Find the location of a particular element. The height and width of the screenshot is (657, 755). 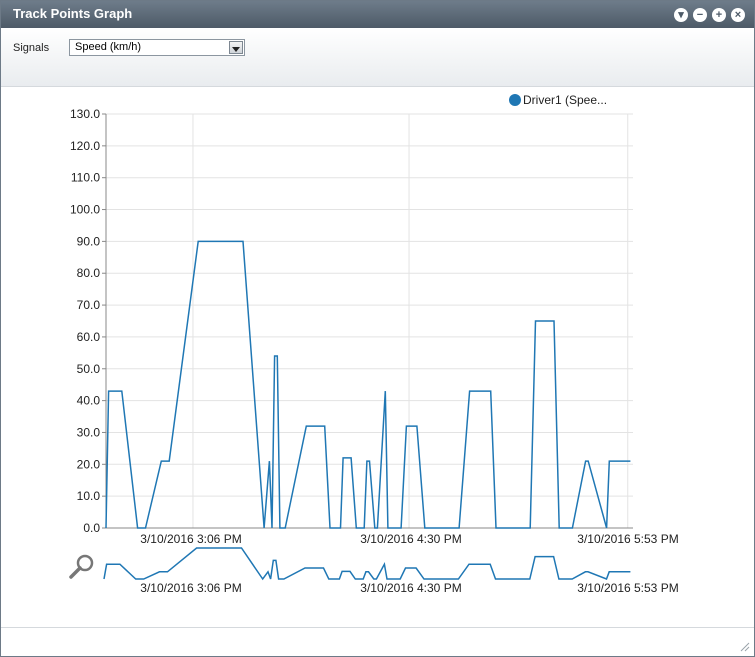

close-icon: × is located at coordinates (738, 15).